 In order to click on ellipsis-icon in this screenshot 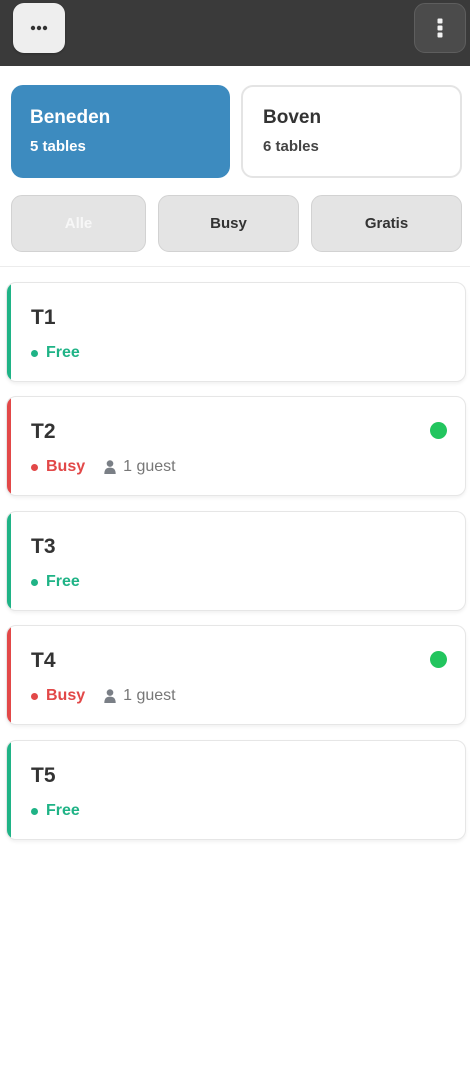, I will do `click(39, 28)`.